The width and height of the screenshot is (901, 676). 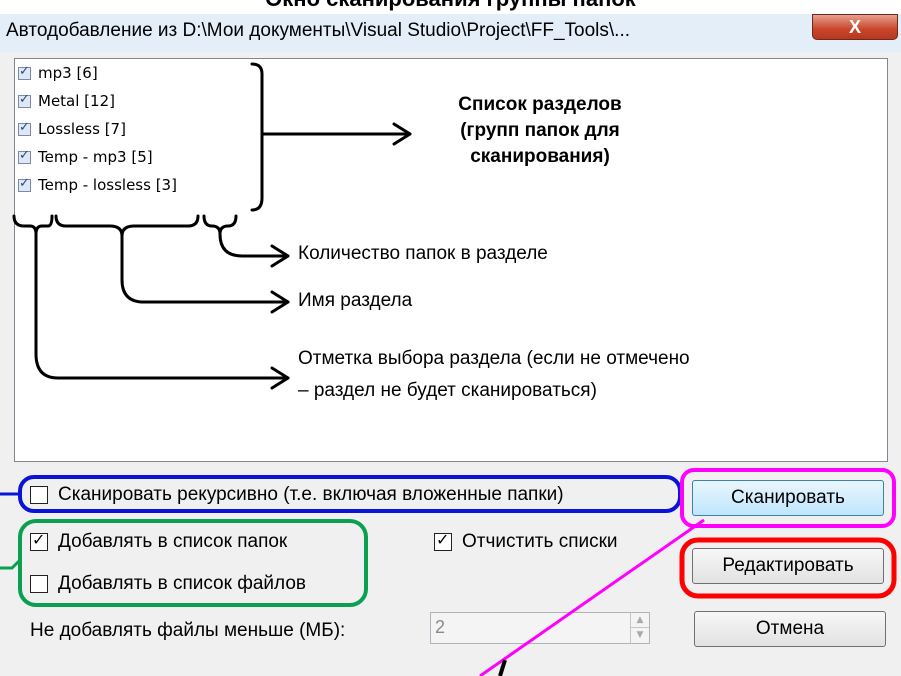 I want to click on add-to-files-option: Добавлять в список файлов, so click(x=168, y=584).